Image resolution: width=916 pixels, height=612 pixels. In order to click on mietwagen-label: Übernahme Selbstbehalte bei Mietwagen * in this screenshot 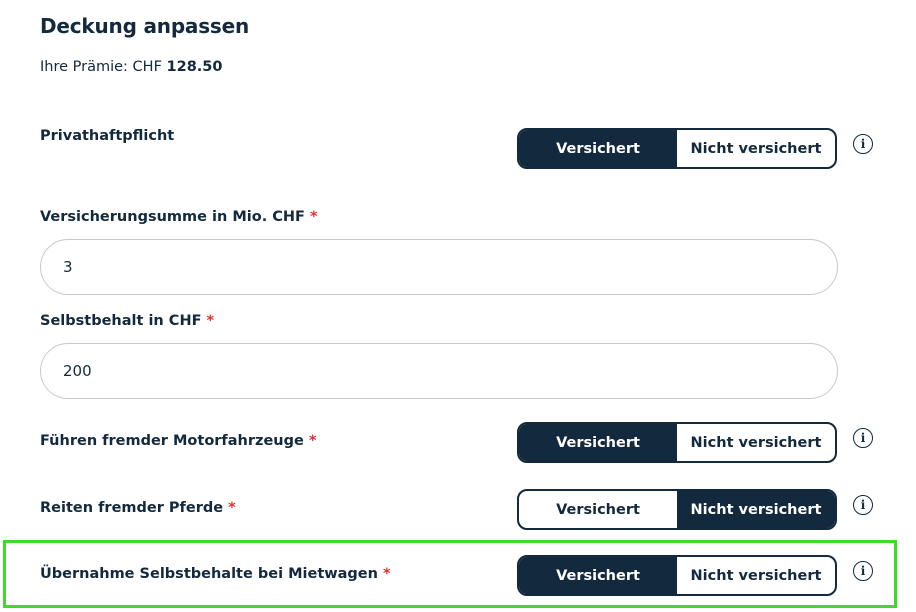, I will do `click(215, 574)`.